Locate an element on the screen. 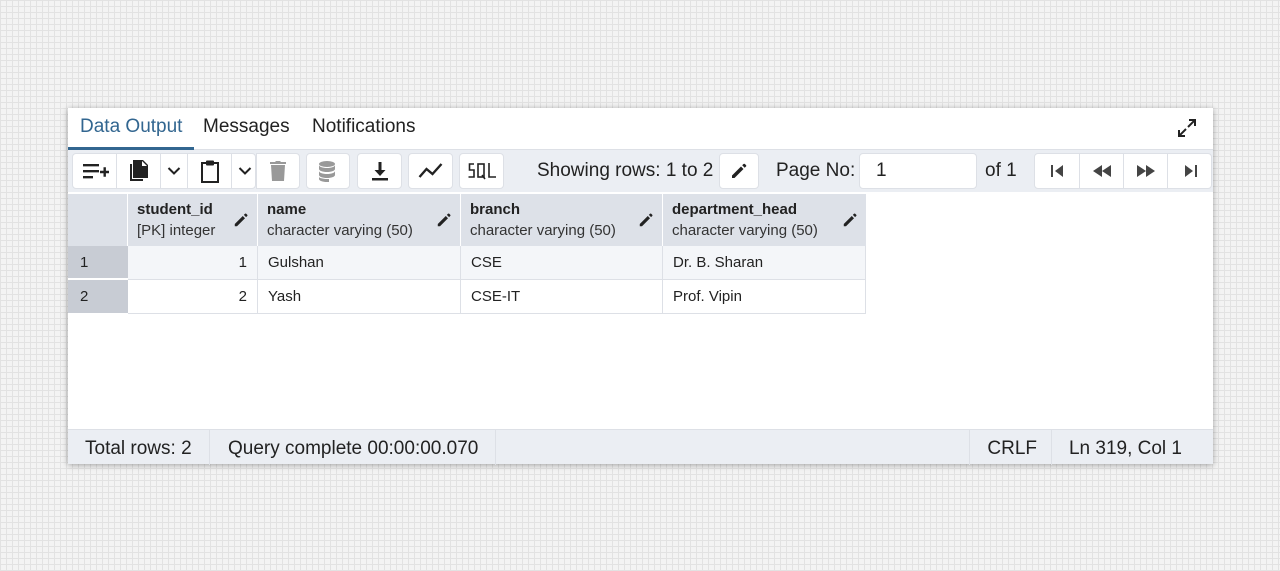 This screenshot has width=1280, height=571. paste-button is located at coordinates (210, 171).